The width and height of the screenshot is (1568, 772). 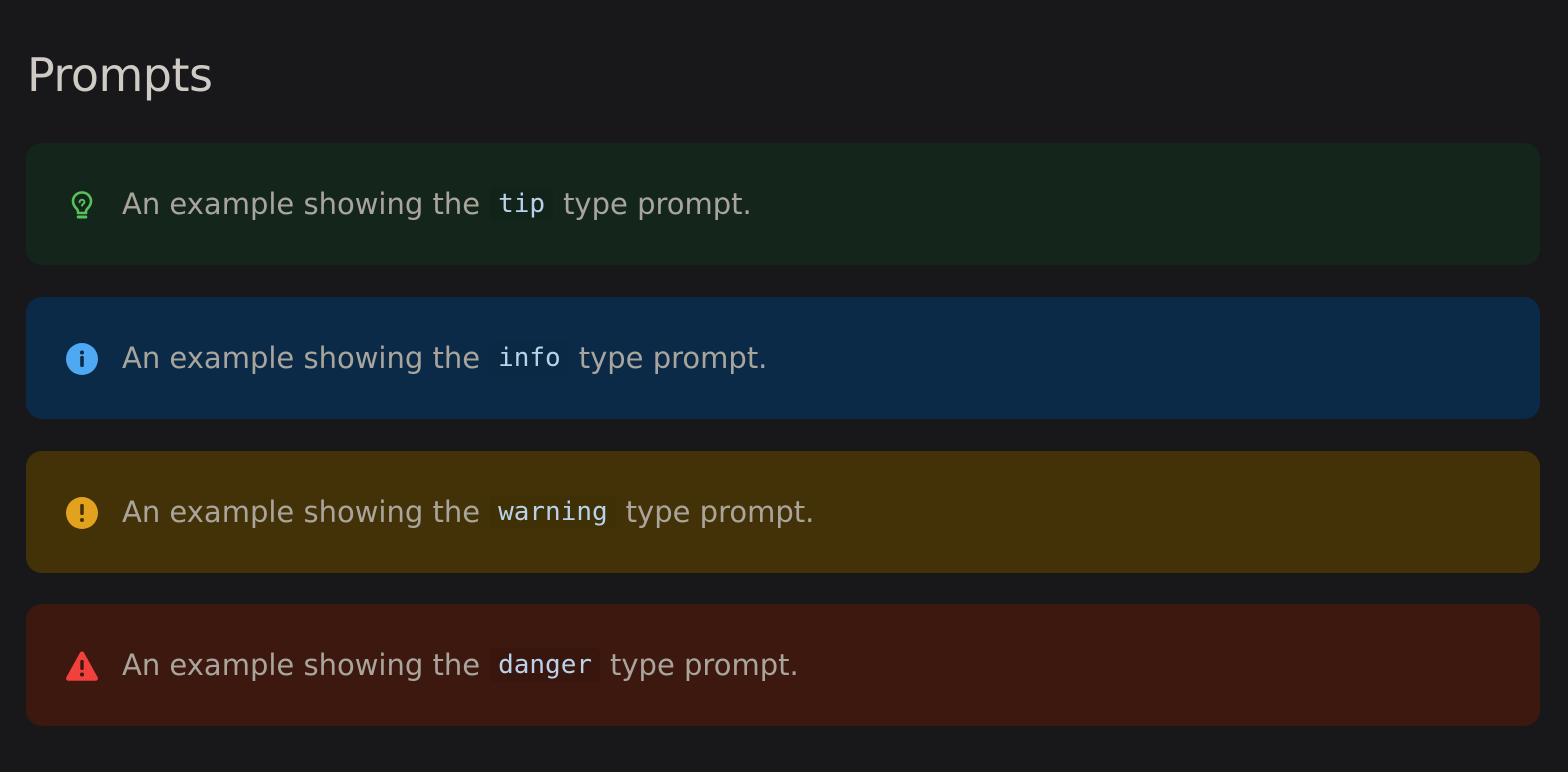 I want to click on prompt-text: An example showing the info type prompt., so click(x=444, y=358).